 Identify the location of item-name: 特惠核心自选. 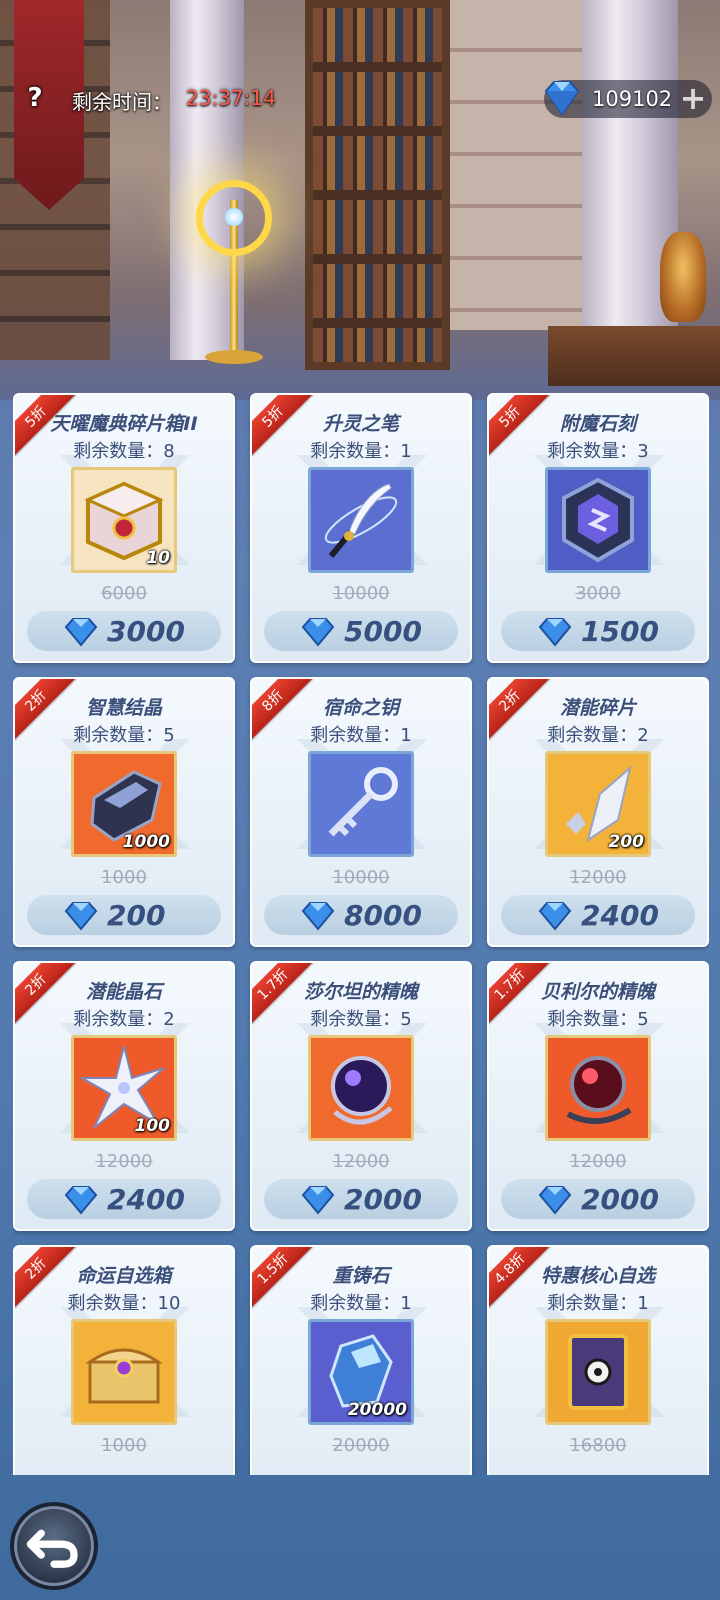
(597, 1276).